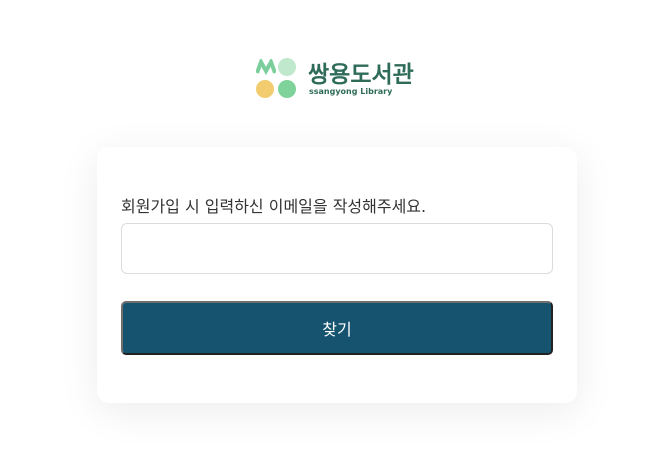 Image resolution: width=664 pixels, height=469 pixels. Describe the element at coordinates (337, 328) in the screenshot. I see `find-button: 찾기` at that location.